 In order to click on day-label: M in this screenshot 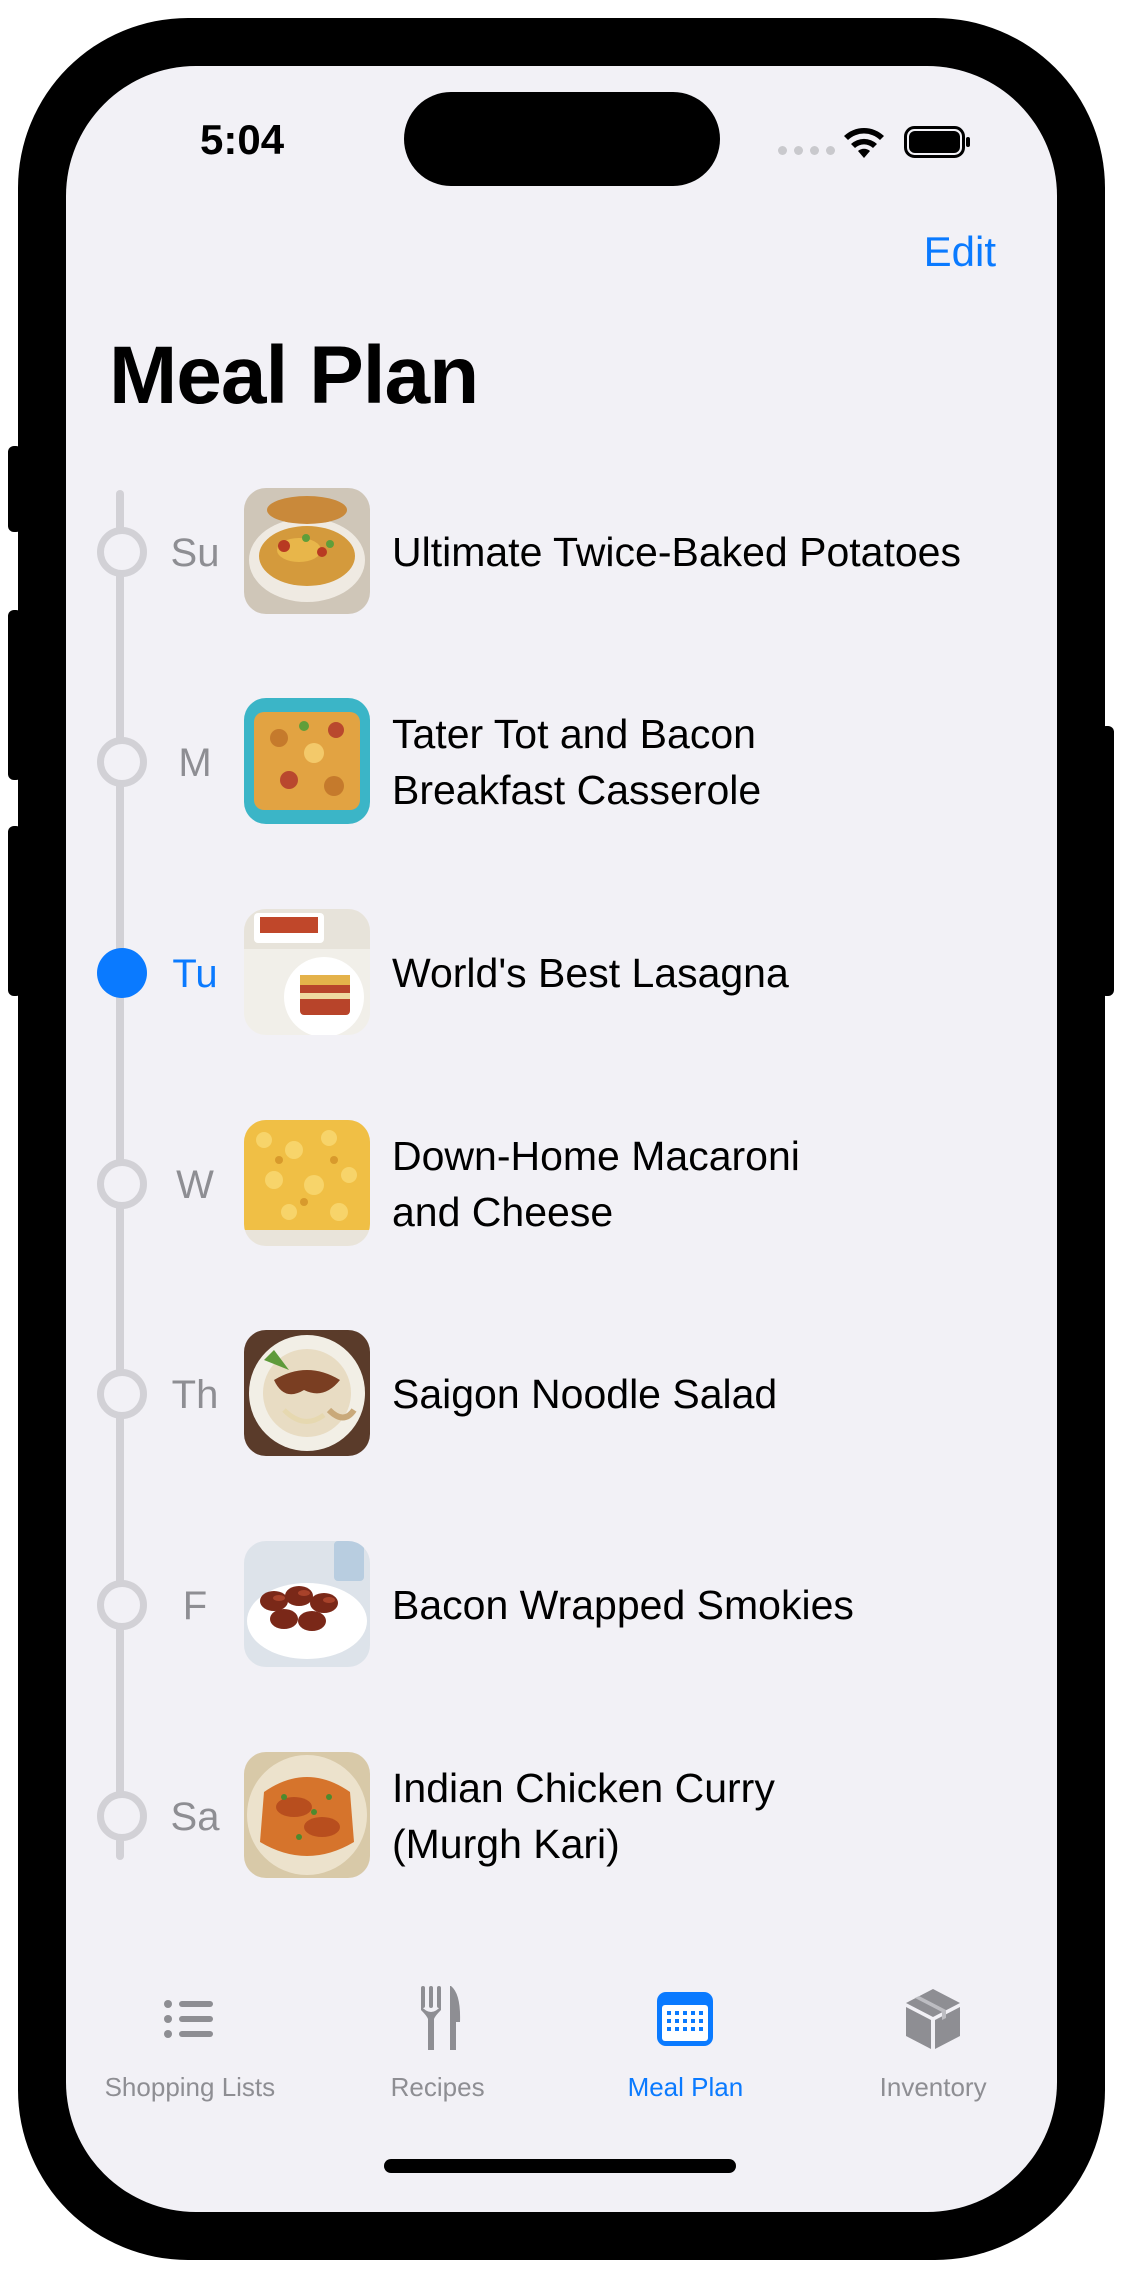, I will do `click(195, 763)`.